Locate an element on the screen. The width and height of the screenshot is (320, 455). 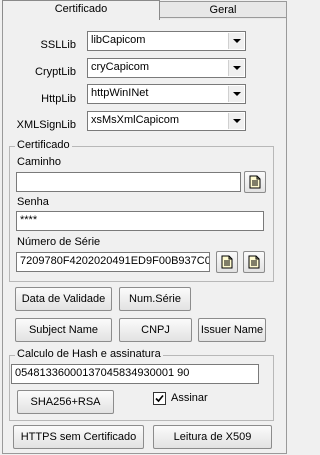
numero-serie-input: 7209780F4202020491ED9F00B937C02 is located at coordinates (113, 262).